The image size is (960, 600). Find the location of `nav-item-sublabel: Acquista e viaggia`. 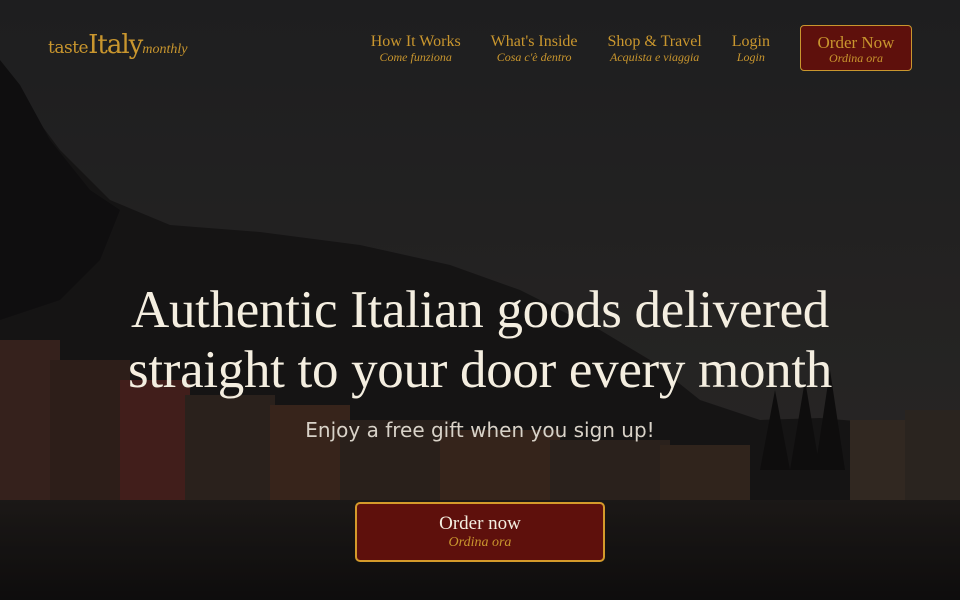

nav-item-sublabel: Acquista e viaggia is located at coordinates (654, 56).